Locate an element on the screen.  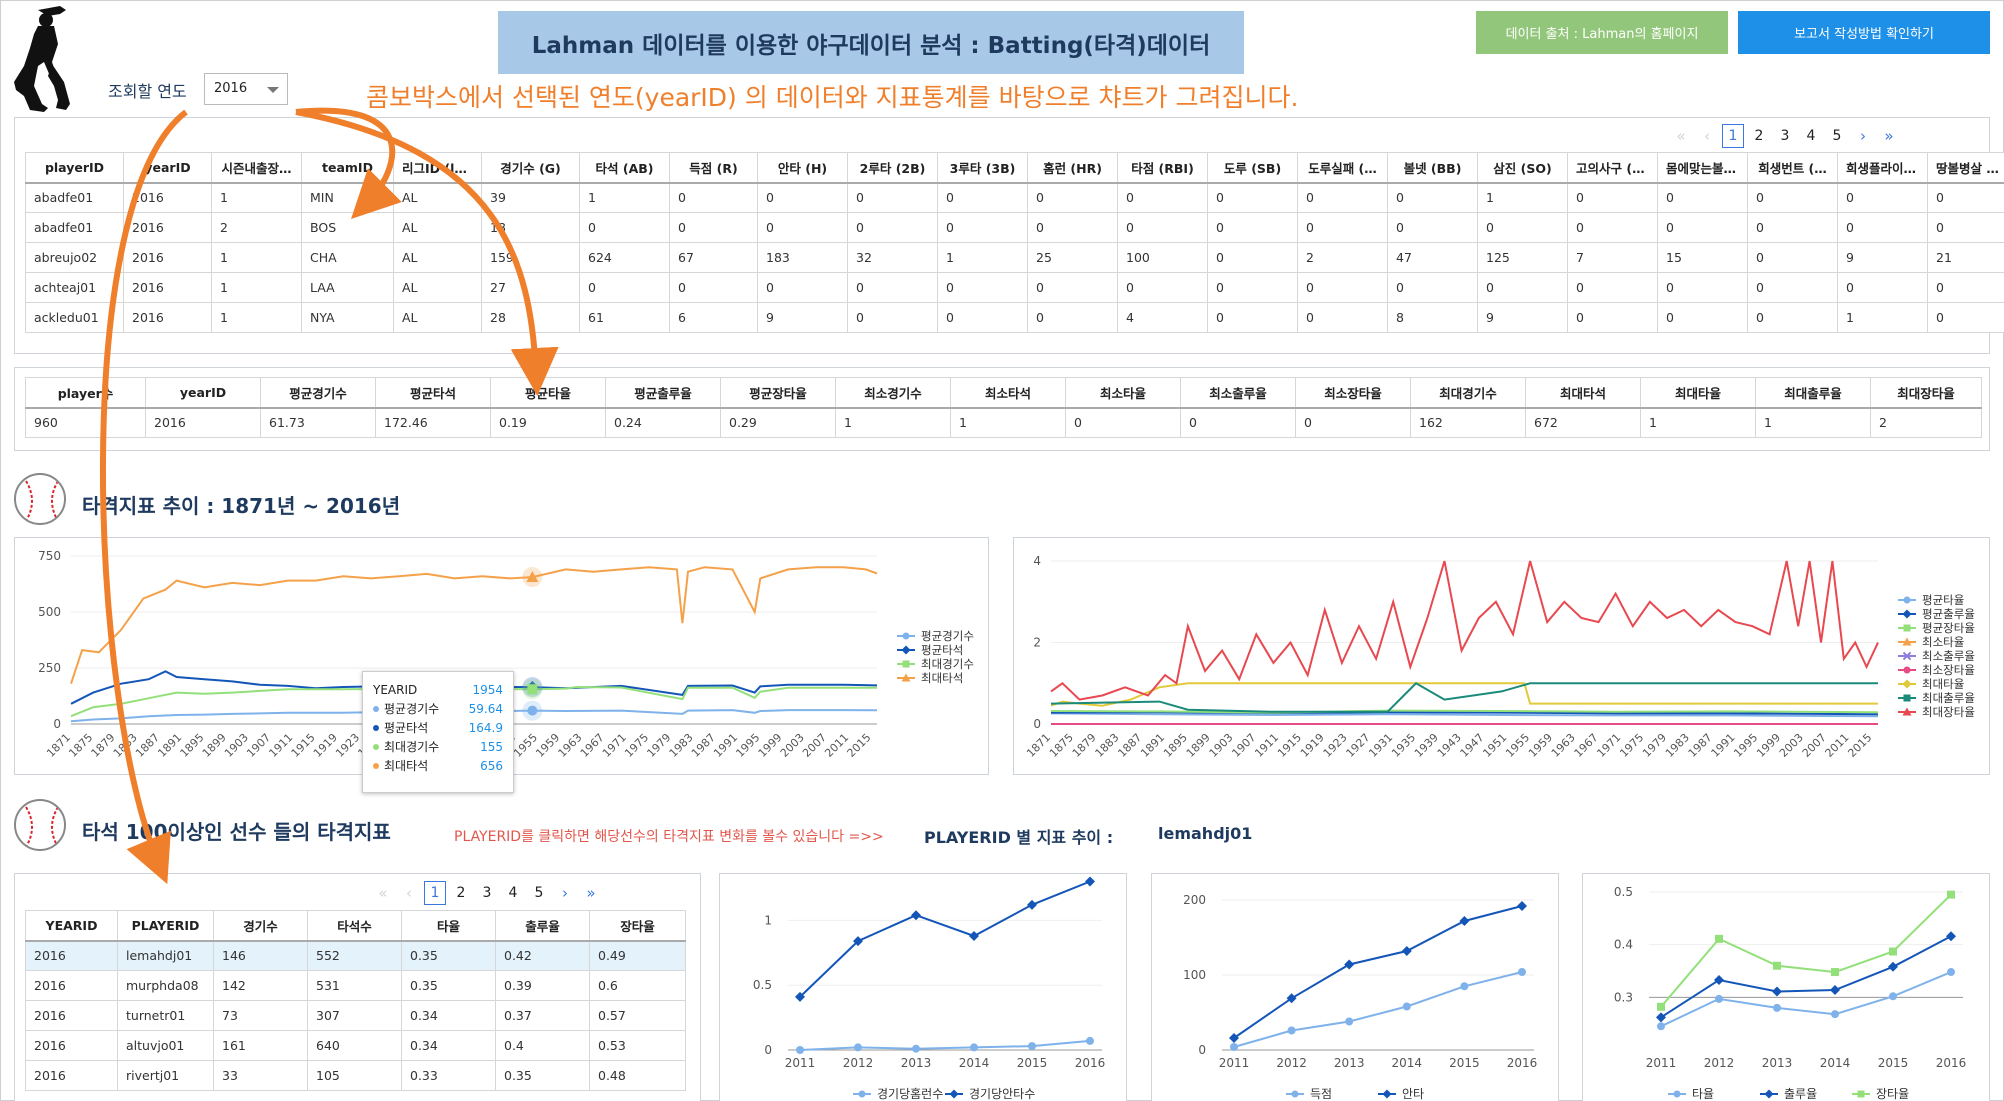
y-tick-label: 0 is located at coordinates (1037, 724).